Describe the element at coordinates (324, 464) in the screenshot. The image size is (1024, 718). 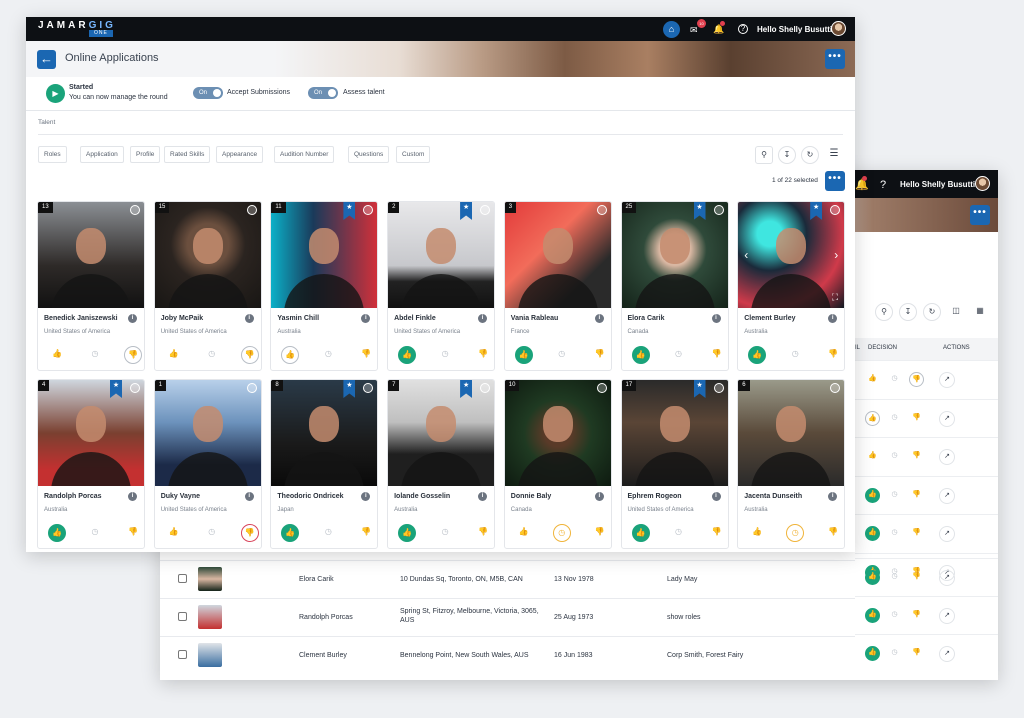
I see `talent-card: 8 ★ Theodoric Ondricek i Japan 👍 ◷ 👎` at that location.